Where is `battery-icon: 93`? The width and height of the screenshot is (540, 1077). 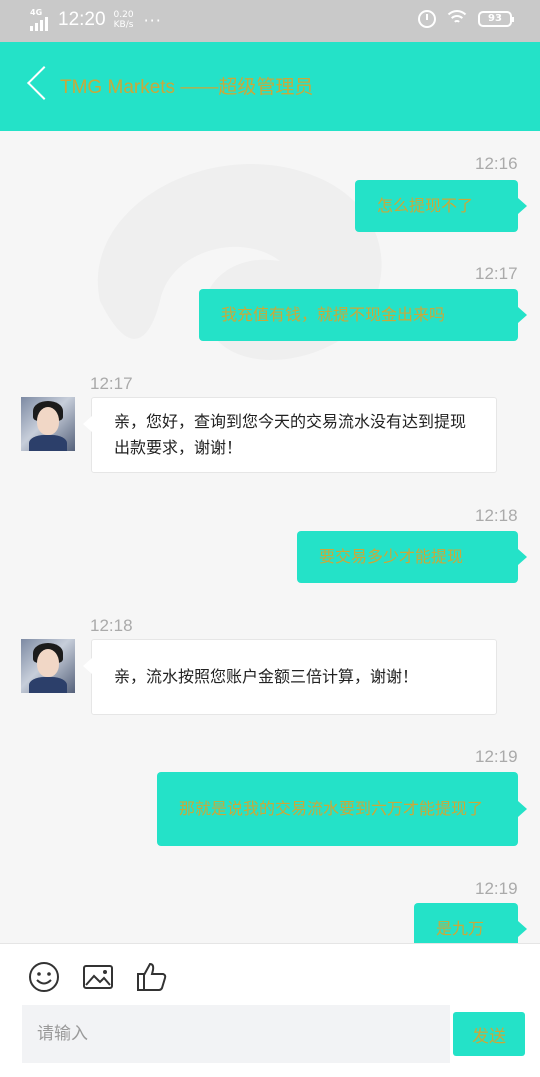
battery-icon: 93 is located at coordinates (496, 19).